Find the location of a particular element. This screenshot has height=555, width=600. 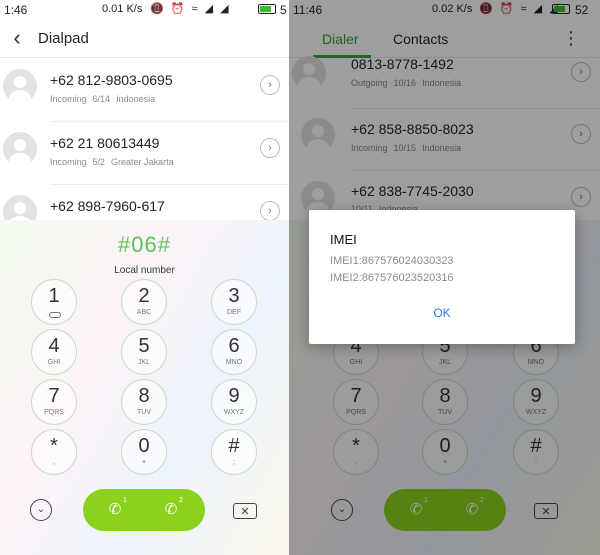

status-bar: 1:46 0.01 K/s 📵 ⏰ ≈ ◢ ◢ 5 is located at coordinates (144, 10).